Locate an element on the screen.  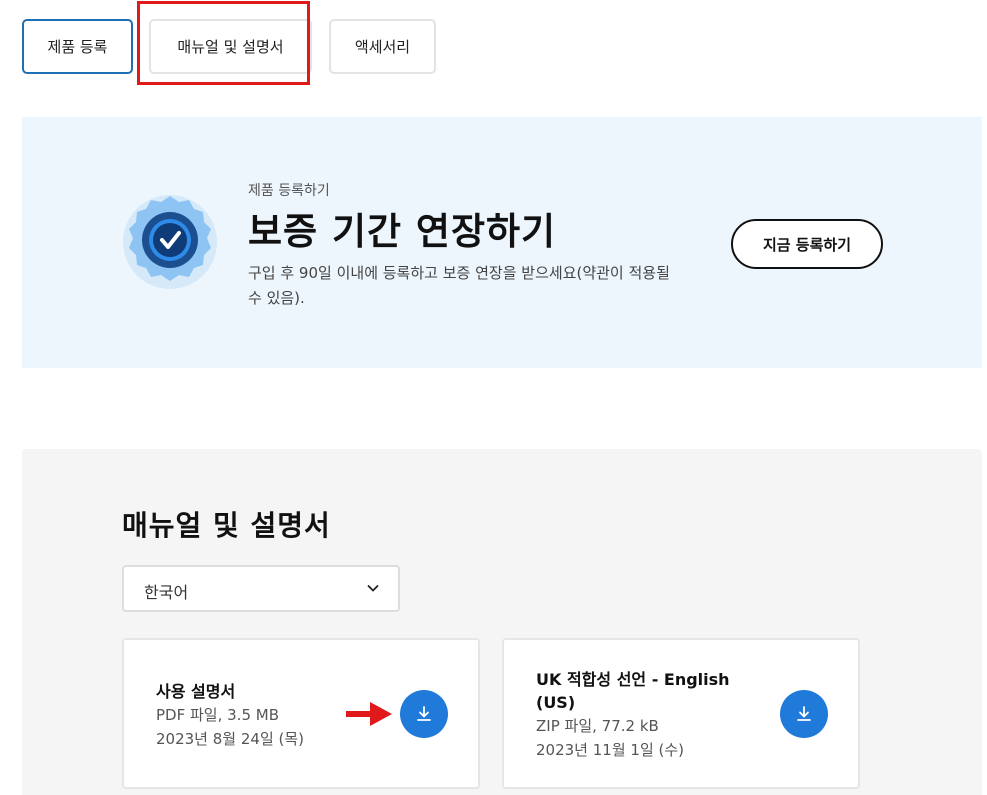
chevron-down-icon is located at coordinates (373, 588).